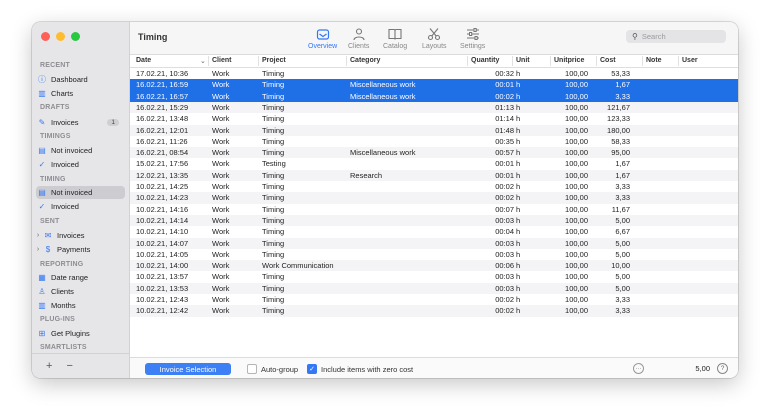  I want to click on checkmark-icon: ✓, so click(312, 369).